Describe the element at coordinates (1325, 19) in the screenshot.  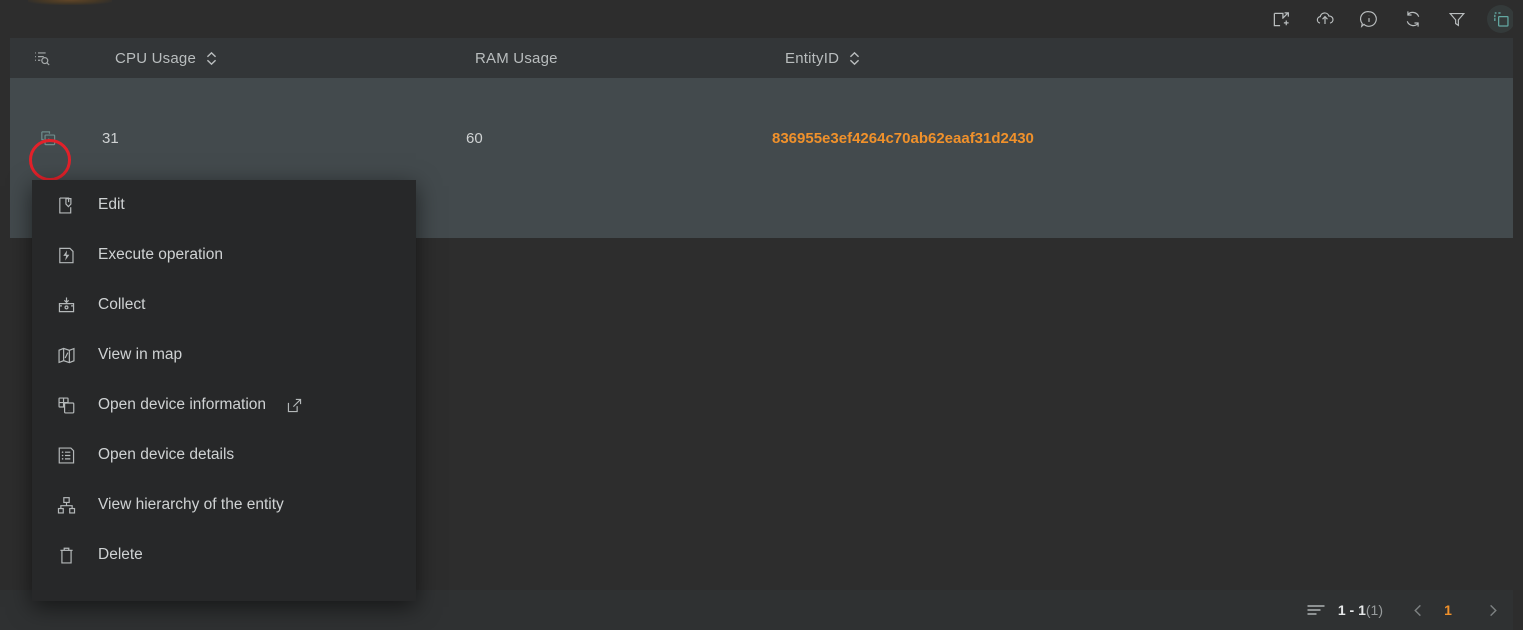
I see `cloud-upload-icon` at that location.